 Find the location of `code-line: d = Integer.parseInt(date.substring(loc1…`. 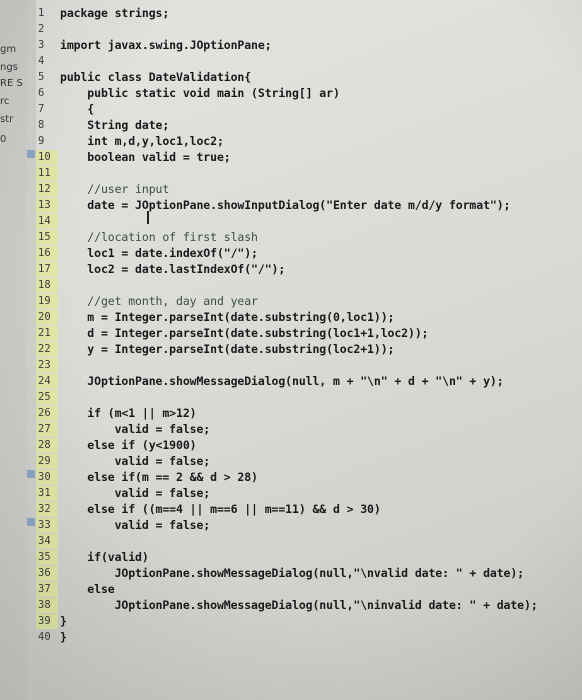

code-line: d = Integer.parseInt(date.substring(loc1… is located at coordinates (244, 333).